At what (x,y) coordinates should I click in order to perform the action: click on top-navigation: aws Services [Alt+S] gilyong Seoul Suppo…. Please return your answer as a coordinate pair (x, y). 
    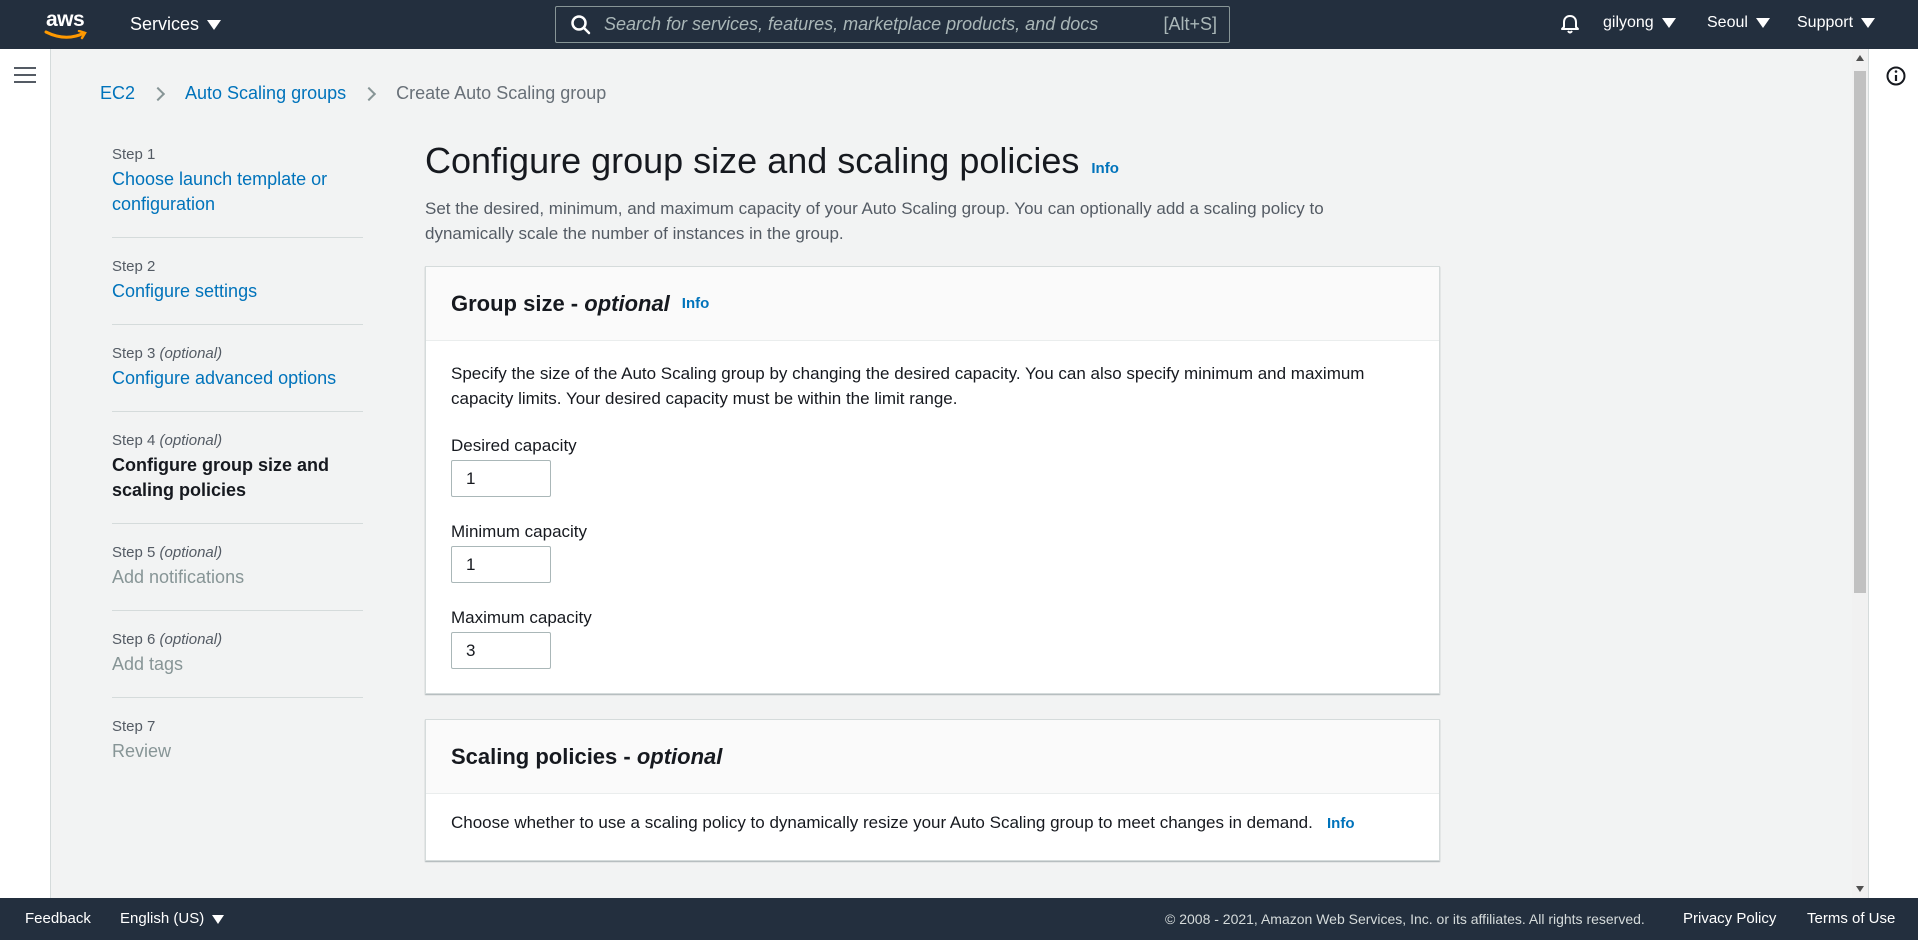
    Looking at the image, I should click on (959, 24).